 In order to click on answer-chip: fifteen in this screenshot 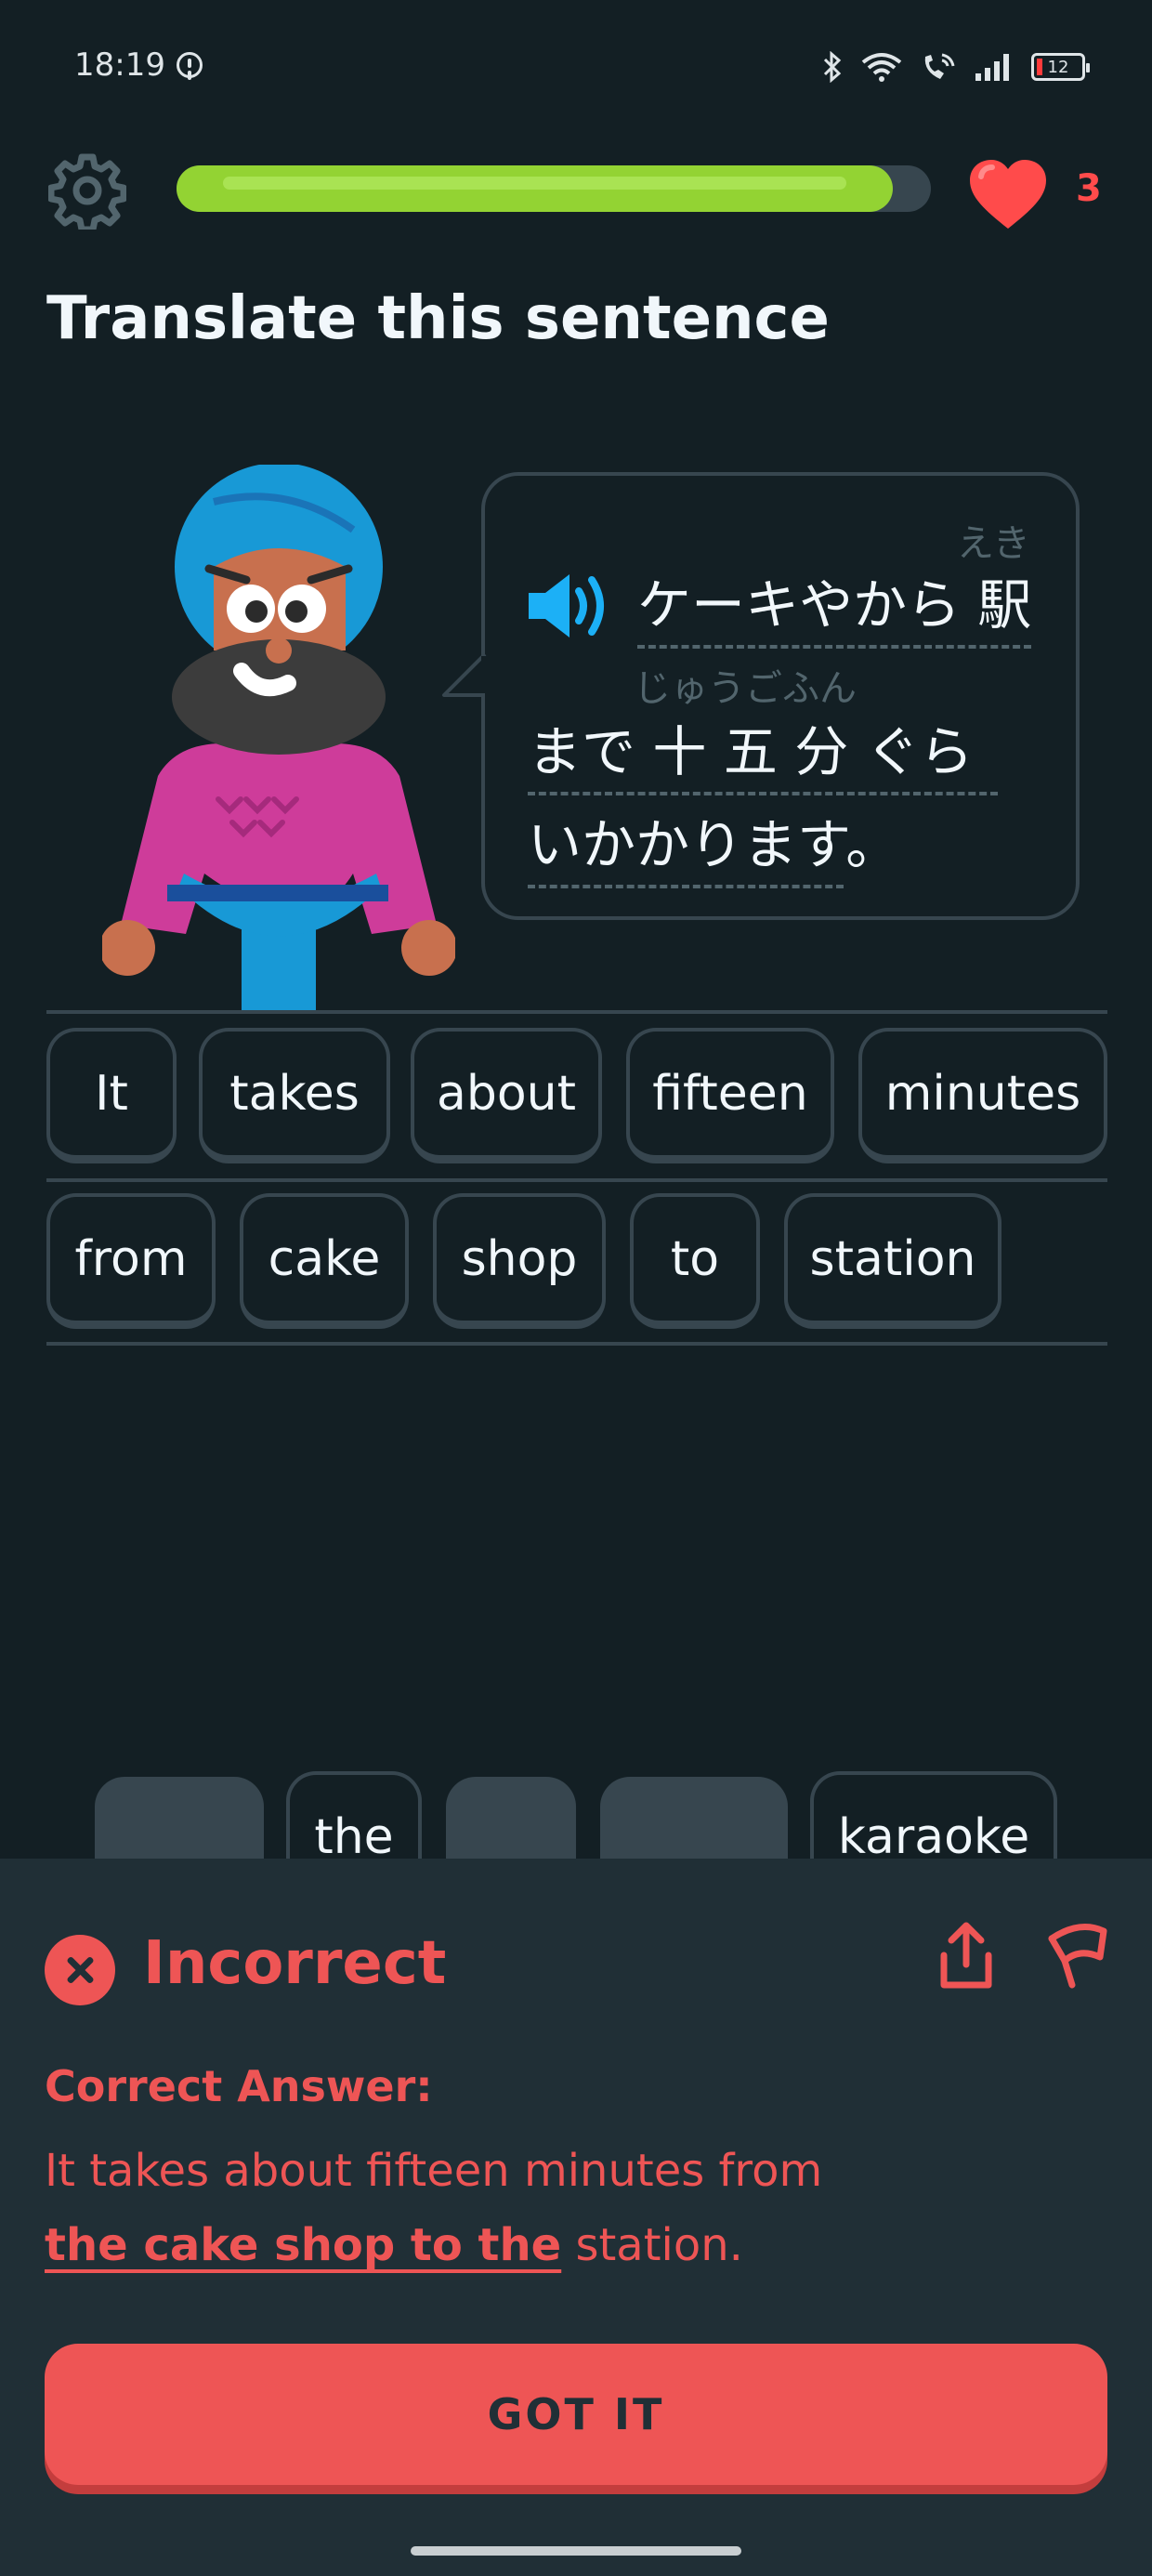, I will do `click(730, 1095)`.